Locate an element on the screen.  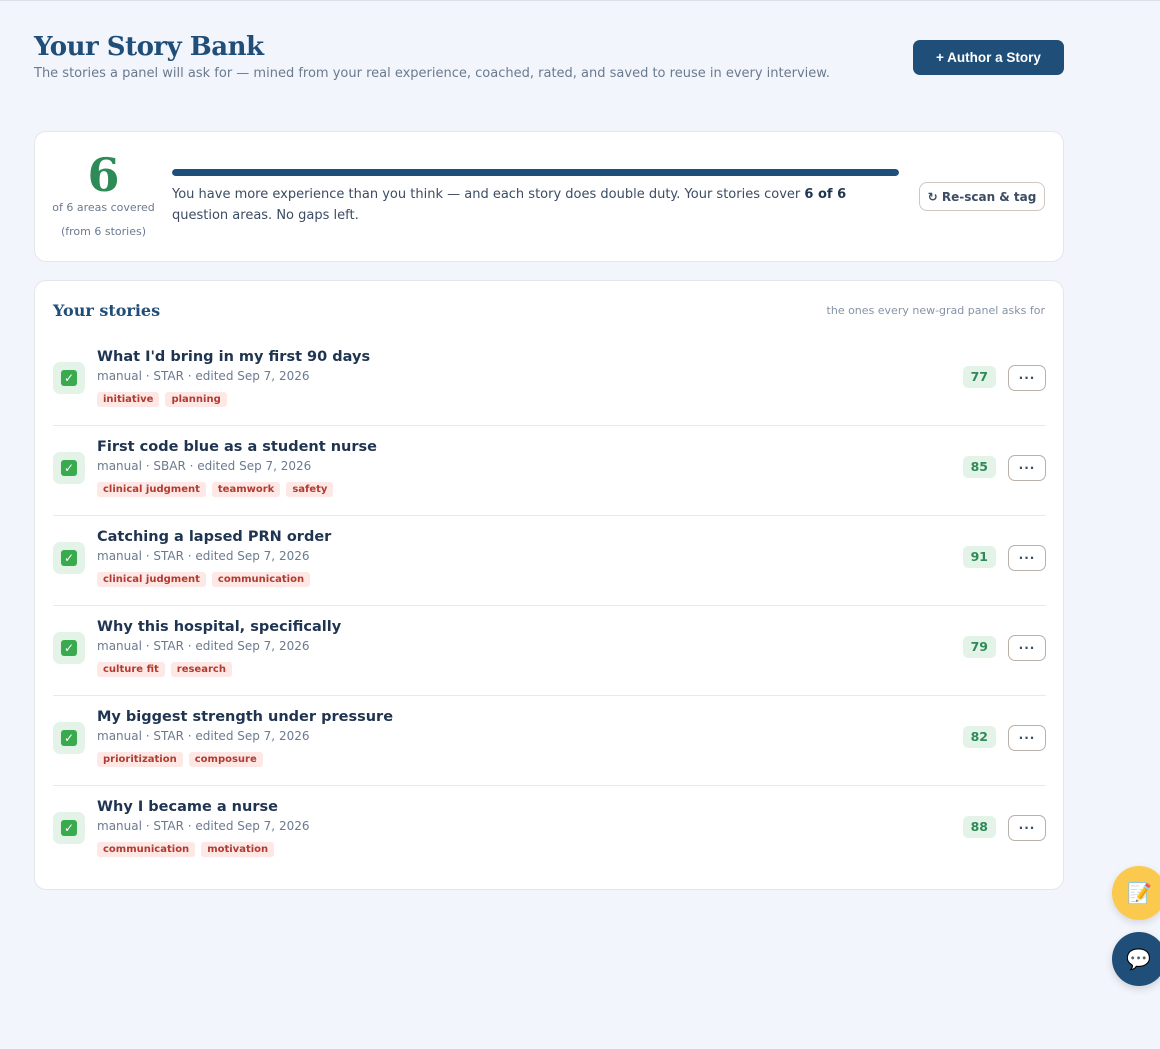
story-tags: culture fit research is located at coordinates (164, 669).